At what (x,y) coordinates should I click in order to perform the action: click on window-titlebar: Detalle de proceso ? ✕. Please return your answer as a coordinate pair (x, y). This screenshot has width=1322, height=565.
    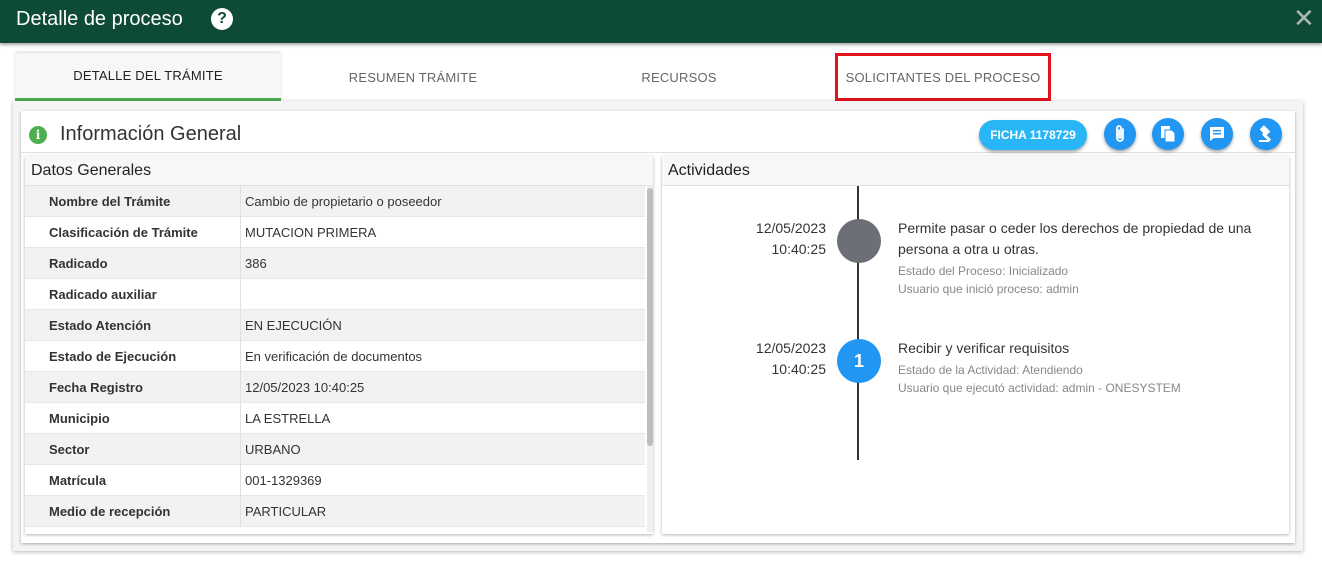
    Looking at the image, I should click on (661, 21).